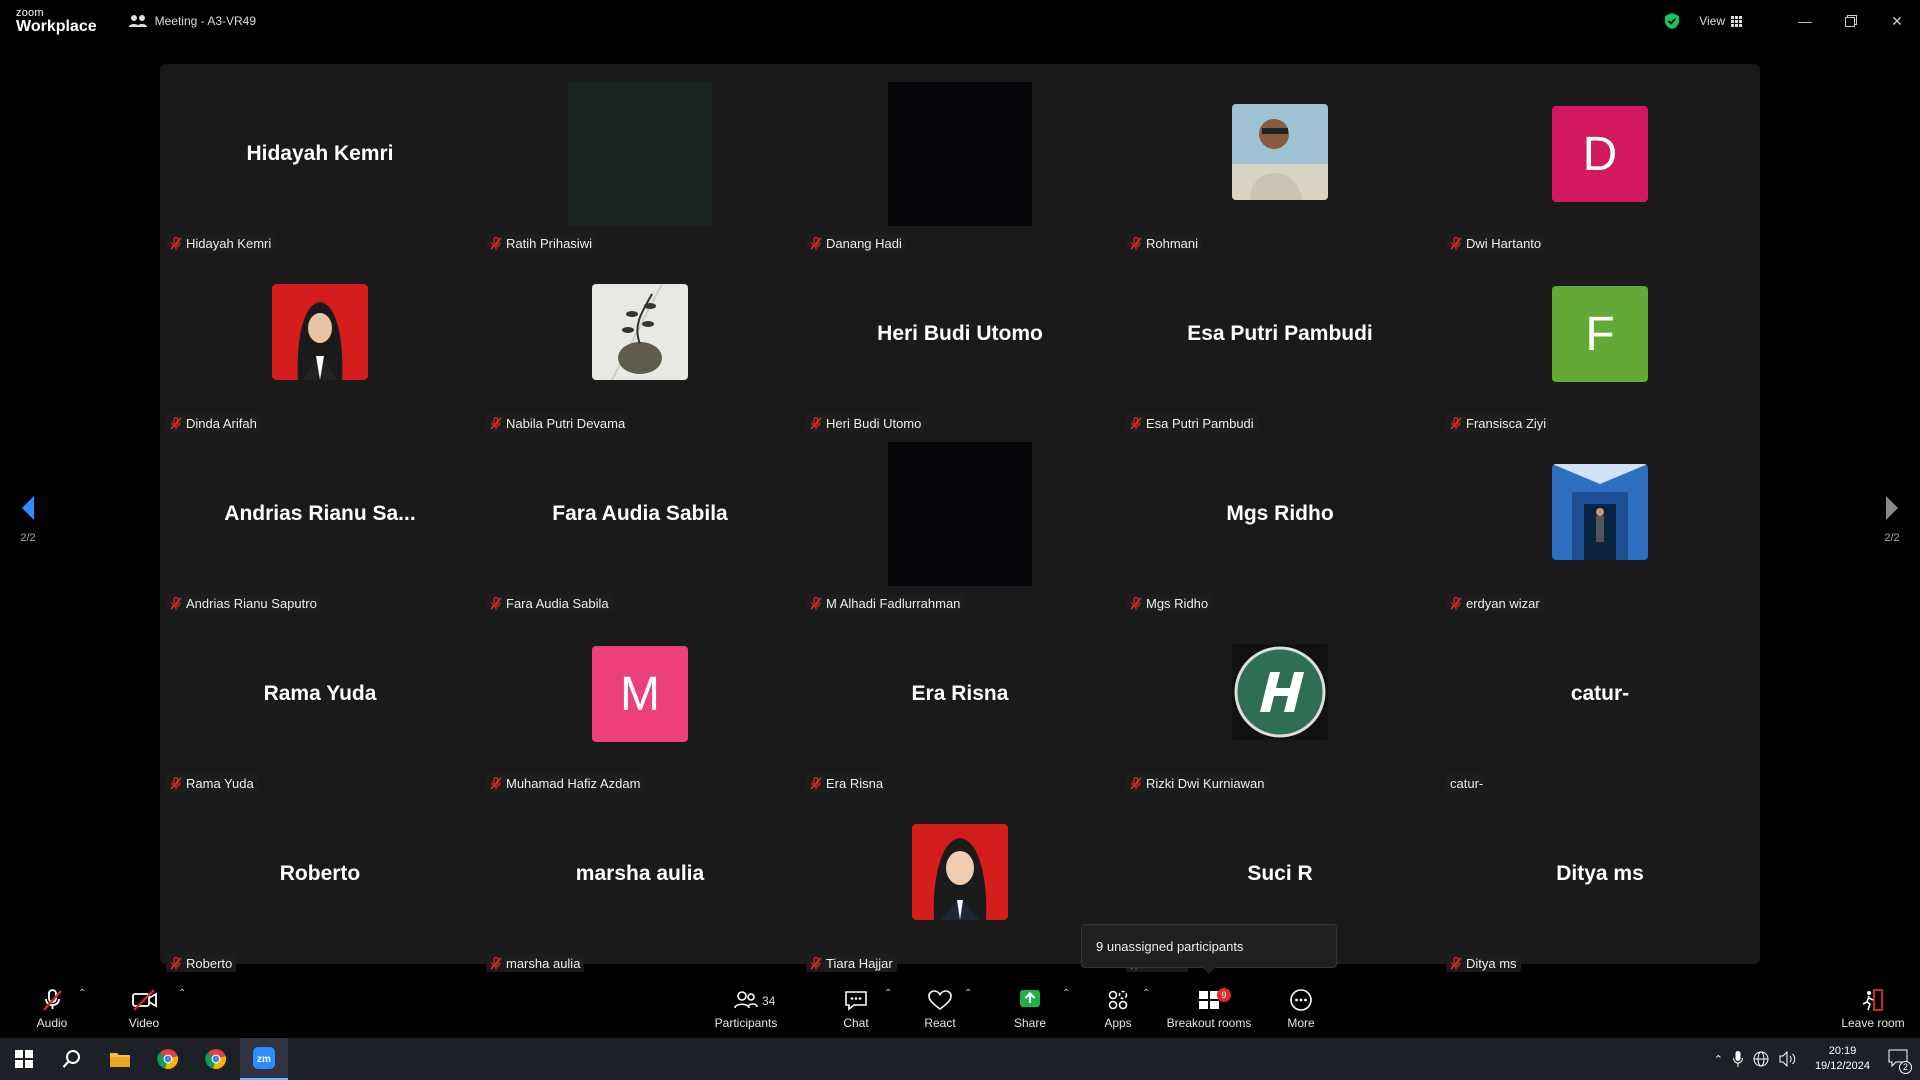 The height and width of the screenshot is (1080, 1920). Describe the element at coordinates (1788, 1059) in the screenshot. I see `speaker-icon` at that location.